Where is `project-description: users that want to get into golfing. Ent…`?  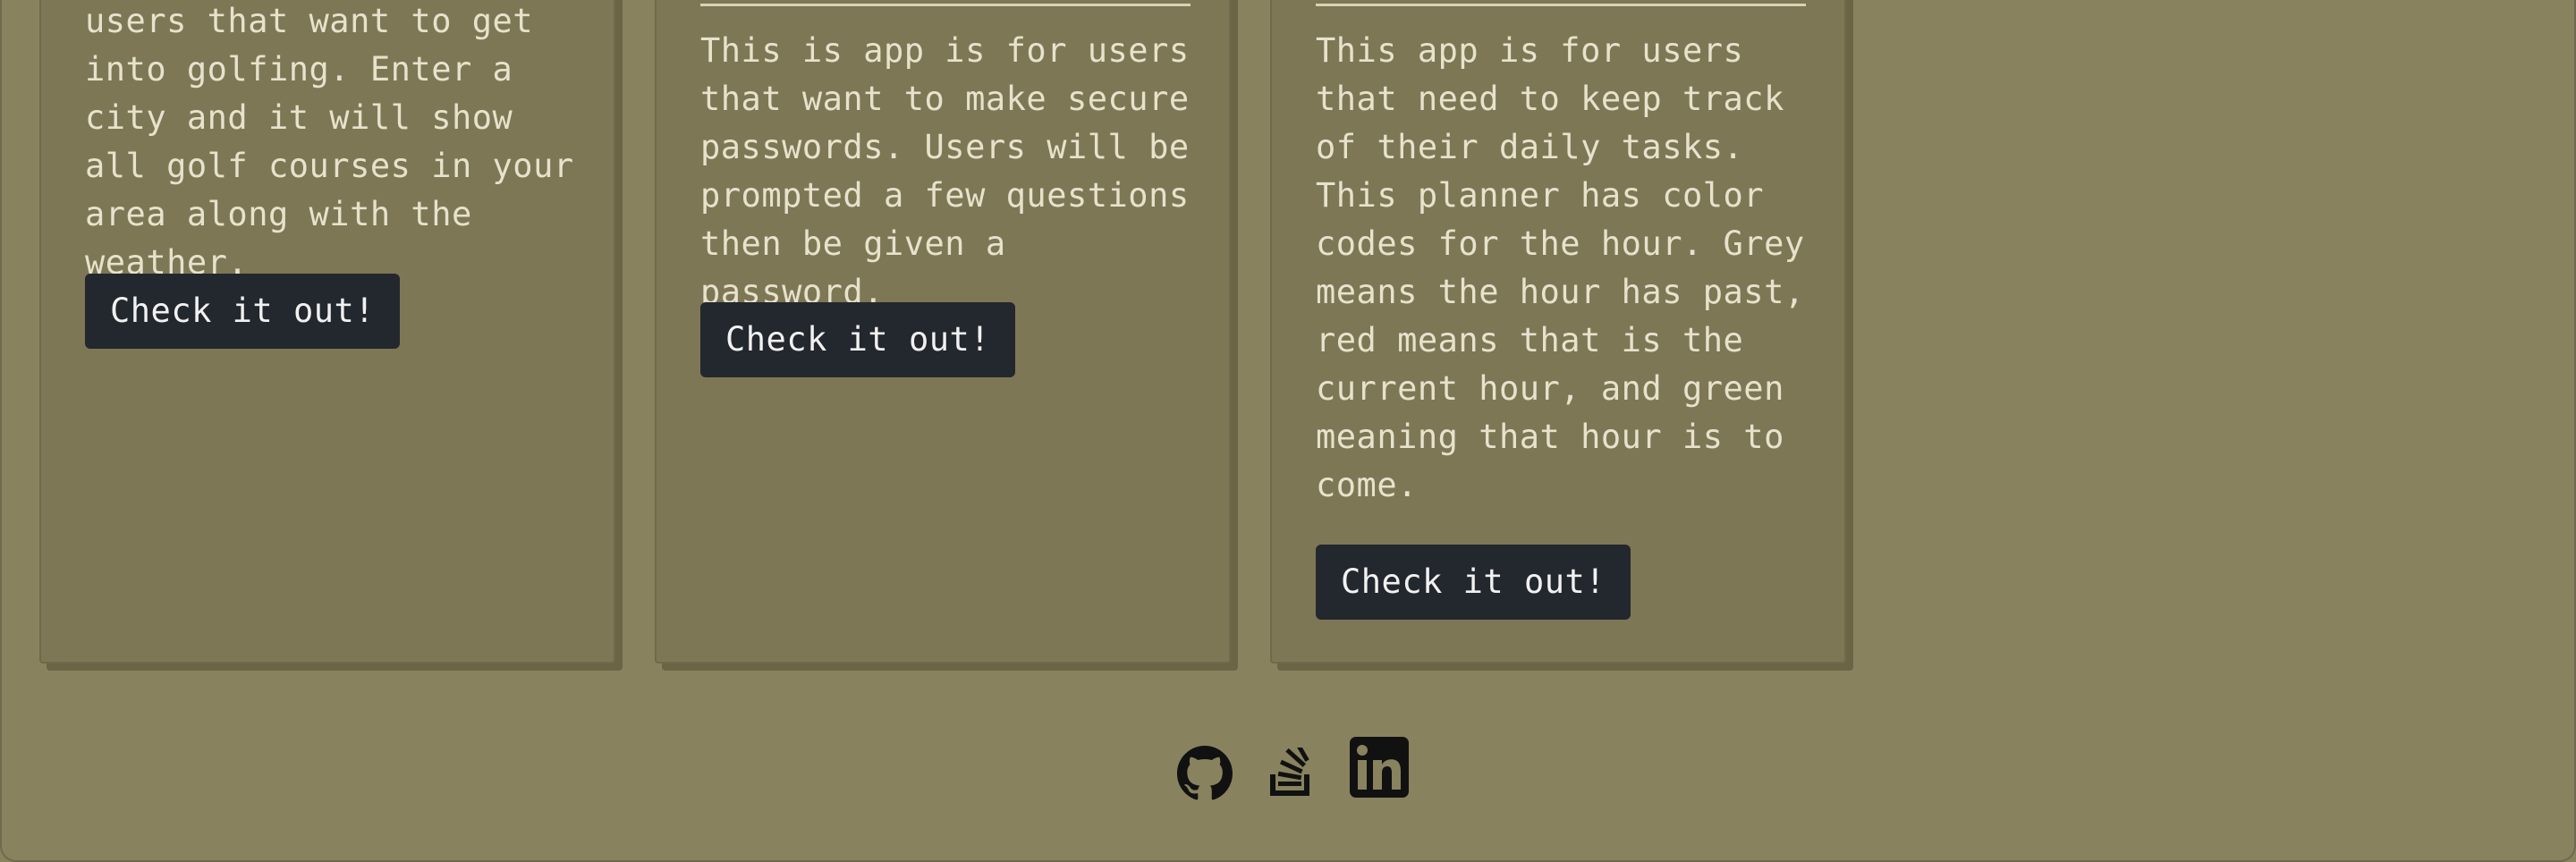 project-description: users that want to get into golfing. Ent… is located at coordinates (329, 142).